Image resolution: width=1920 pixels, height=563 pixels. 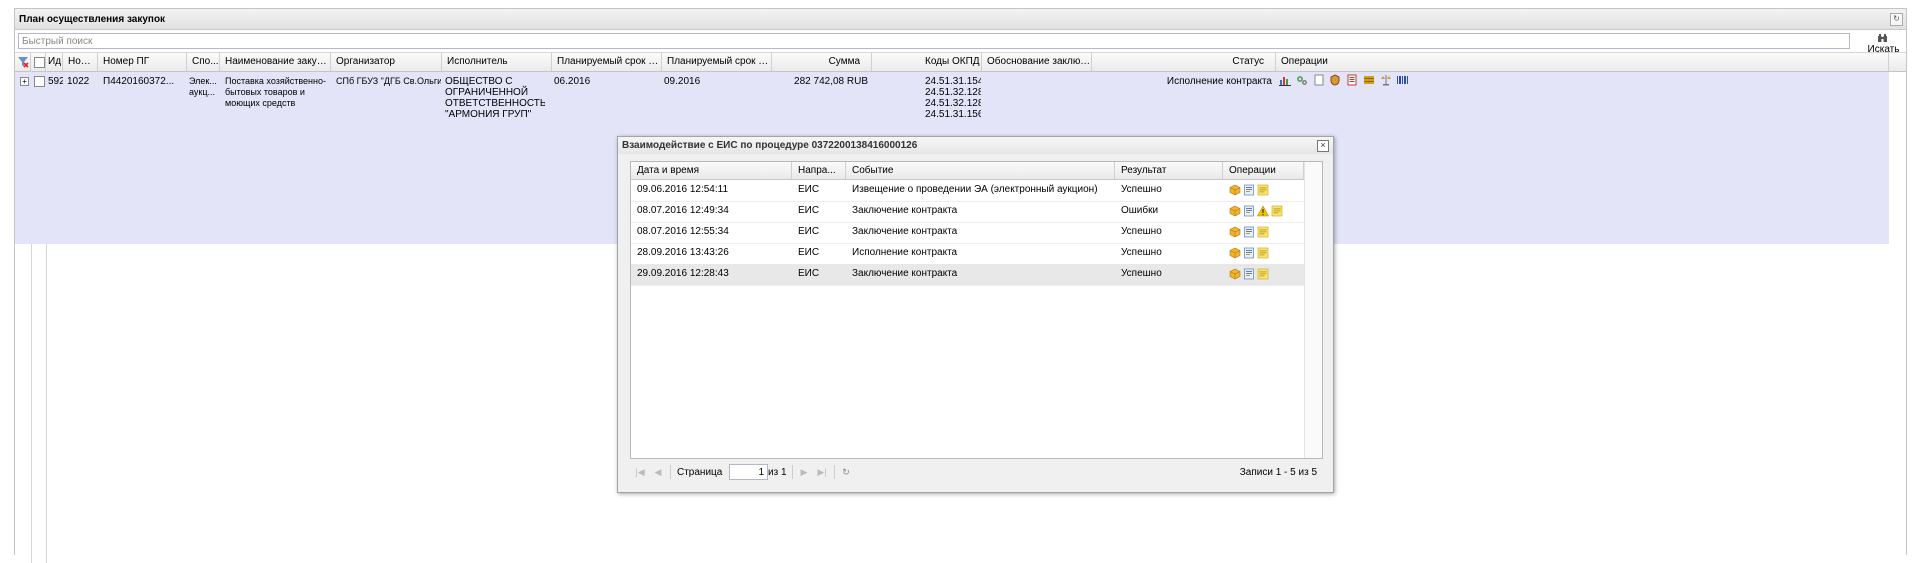 I want to click on cell-event: Исполнение контракта, so click(x=905, y=252).